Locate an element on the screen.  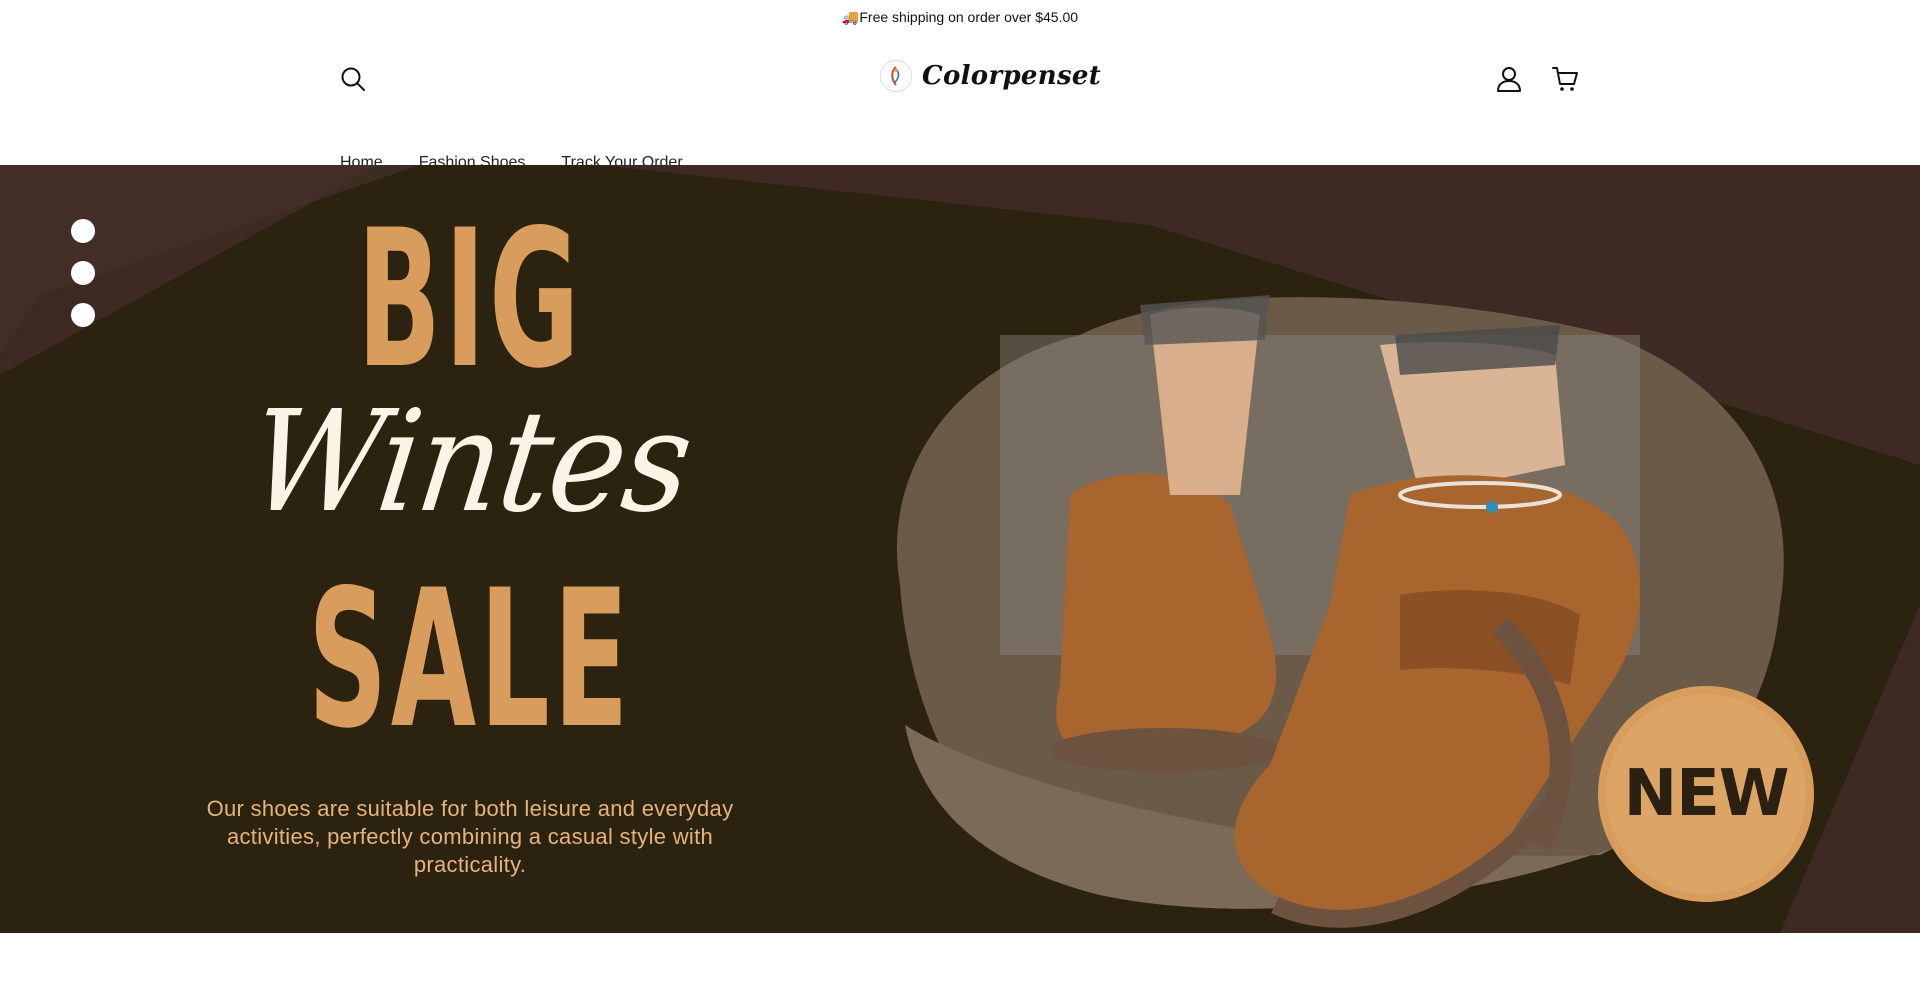
search-icon is located at coordinates (353, 79).